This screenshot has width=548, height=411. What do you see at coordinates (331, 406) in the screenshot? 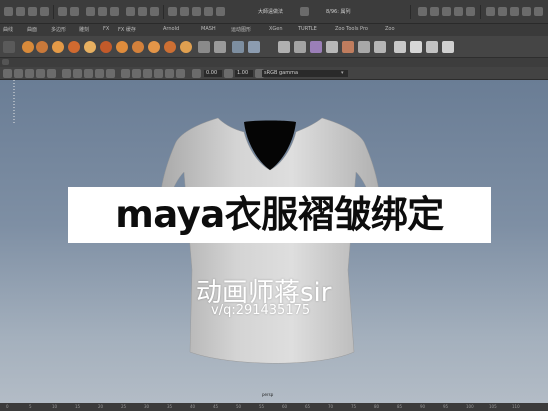
I see `time-tick: 70` at bounding box center [331, 406].